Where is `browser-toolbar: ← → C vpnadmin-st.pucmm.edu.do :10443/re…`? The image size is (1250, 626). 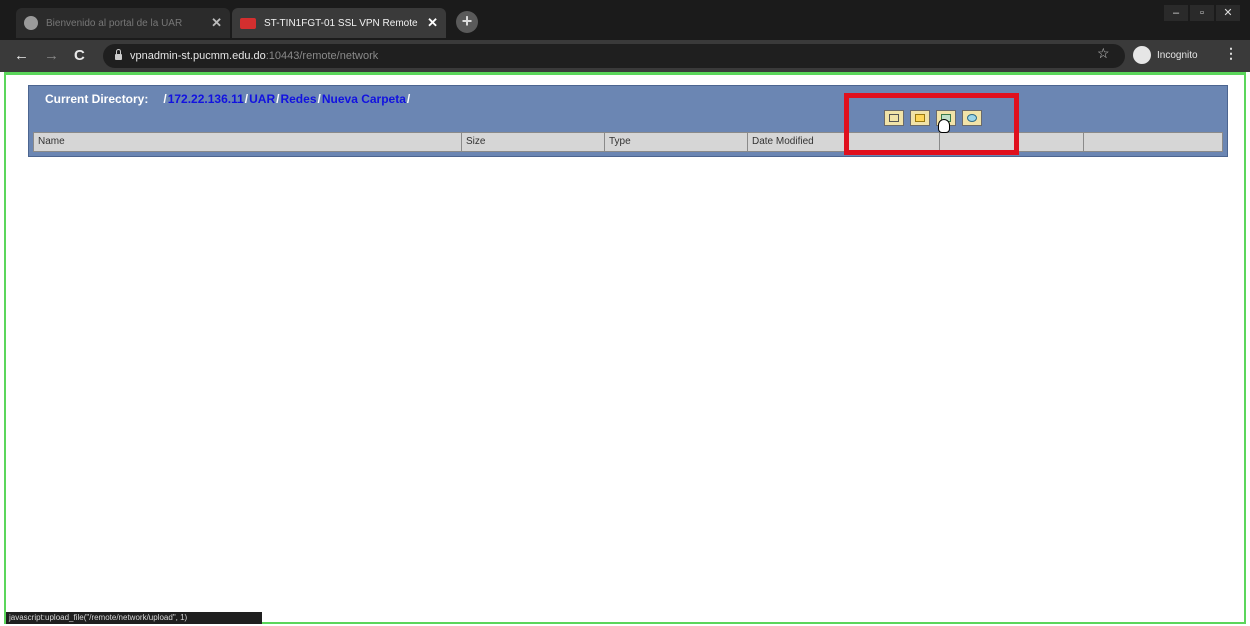
browser-toolbar: ← → C vpnadmin-st.pucmm.edu.do :10443/re… is located at coordinates (625, 56).